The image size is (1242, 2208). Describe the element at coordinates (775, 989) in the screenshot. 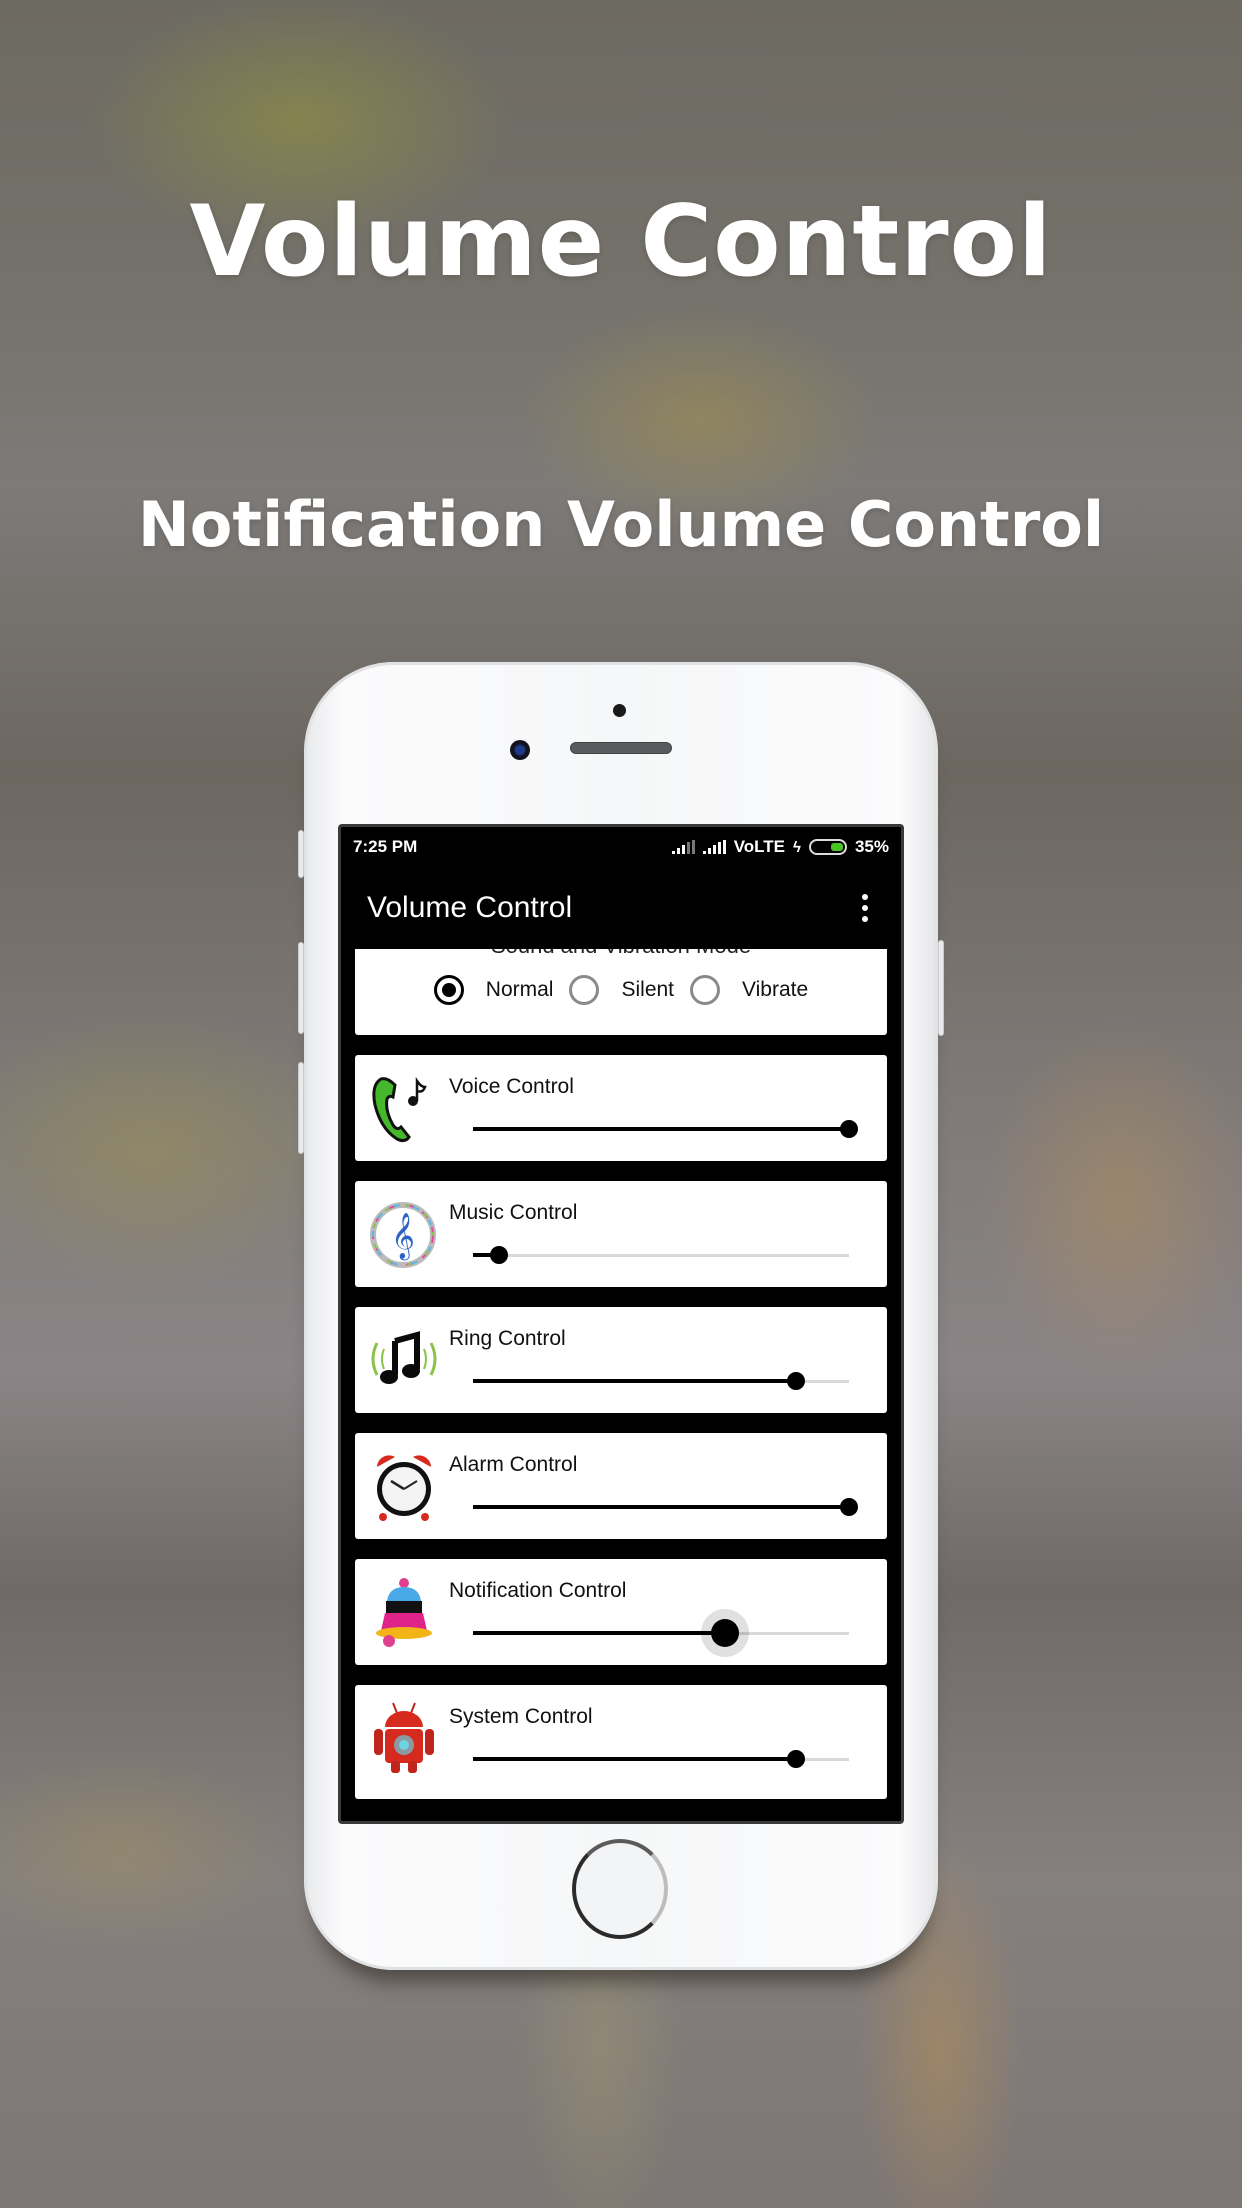

I see `radio-label: Vibrate` at that location.